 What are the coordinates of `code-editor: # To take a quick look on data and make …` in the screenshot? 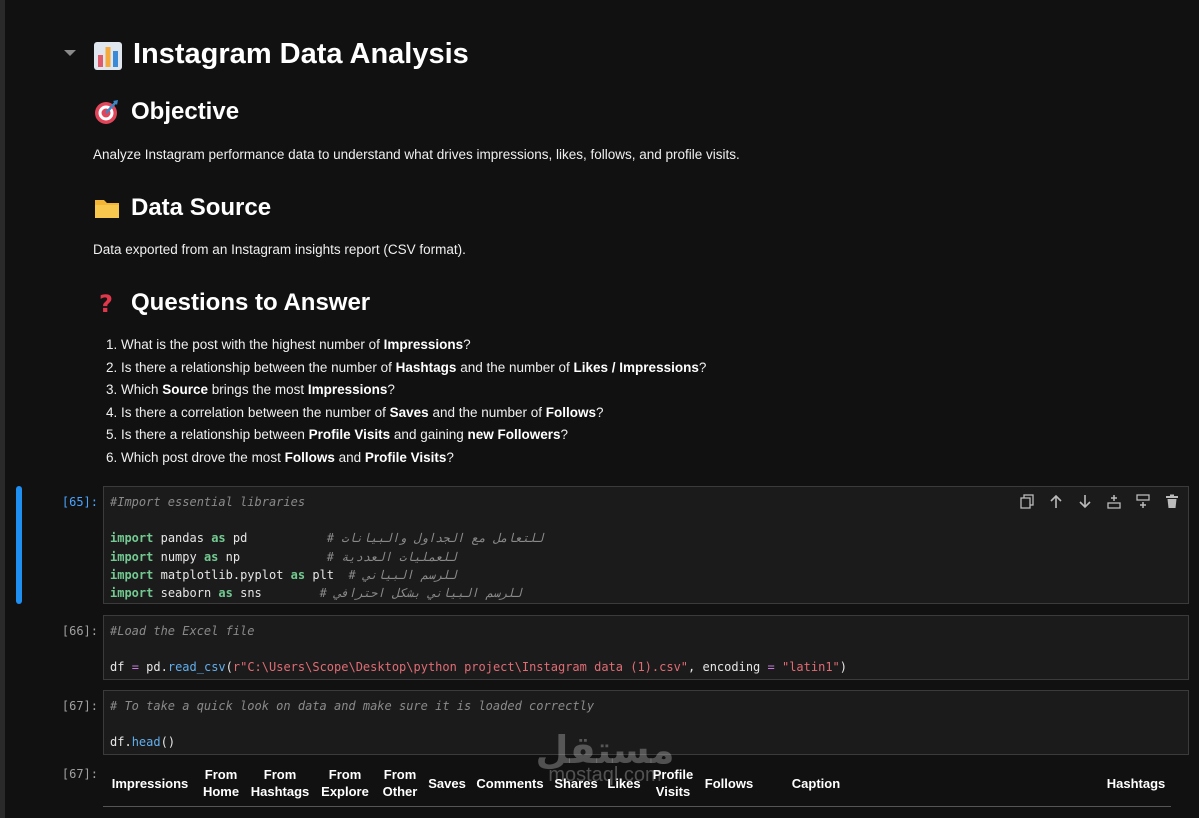 It's located at (646, 722).